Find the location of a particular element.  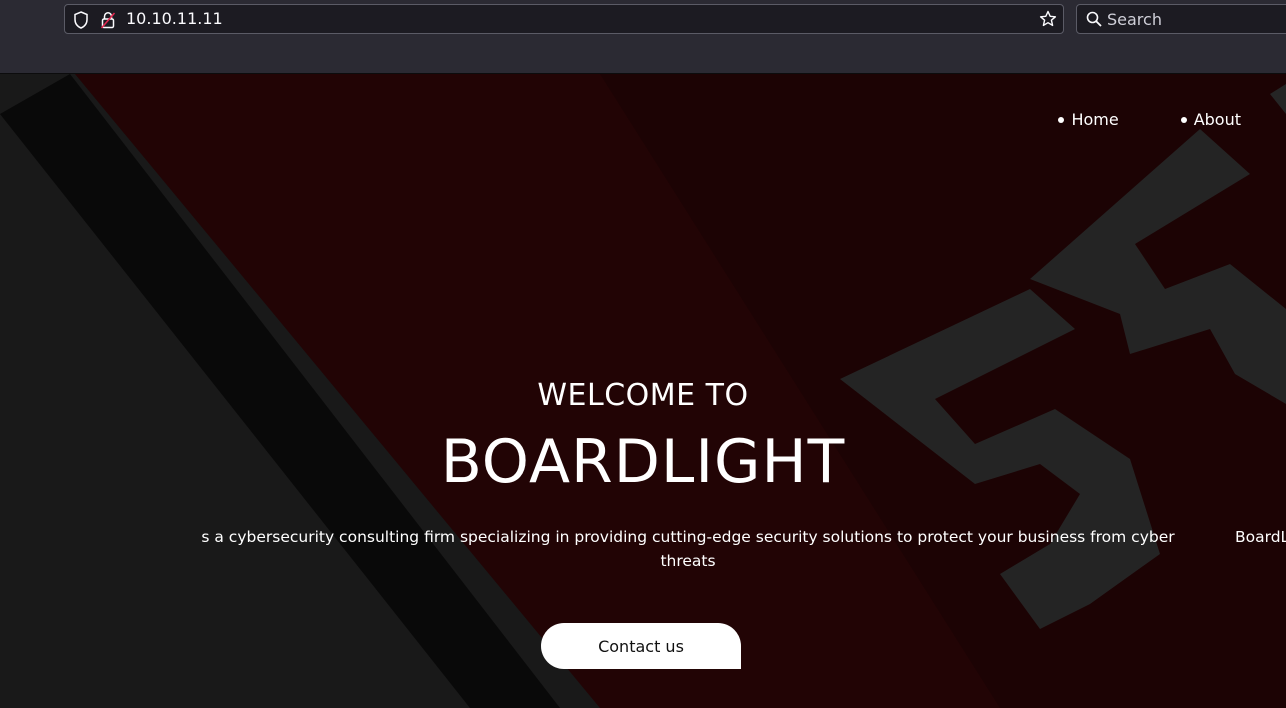

nav-home: Home is located at coordinates (1088, 119).